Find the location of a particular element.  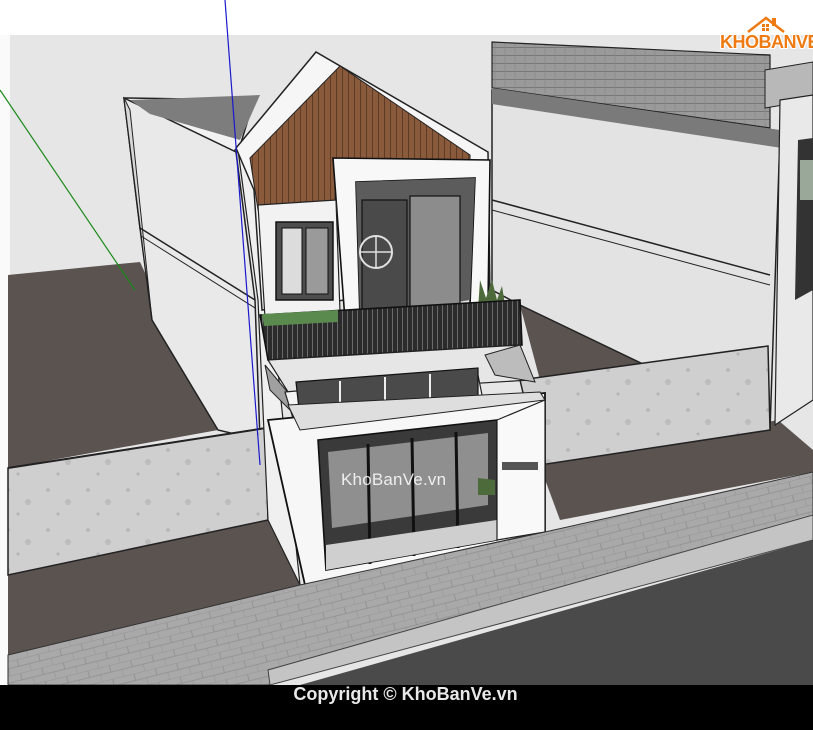

khobanve-logo: KHOBANVE is located at coordinates (764, 34).